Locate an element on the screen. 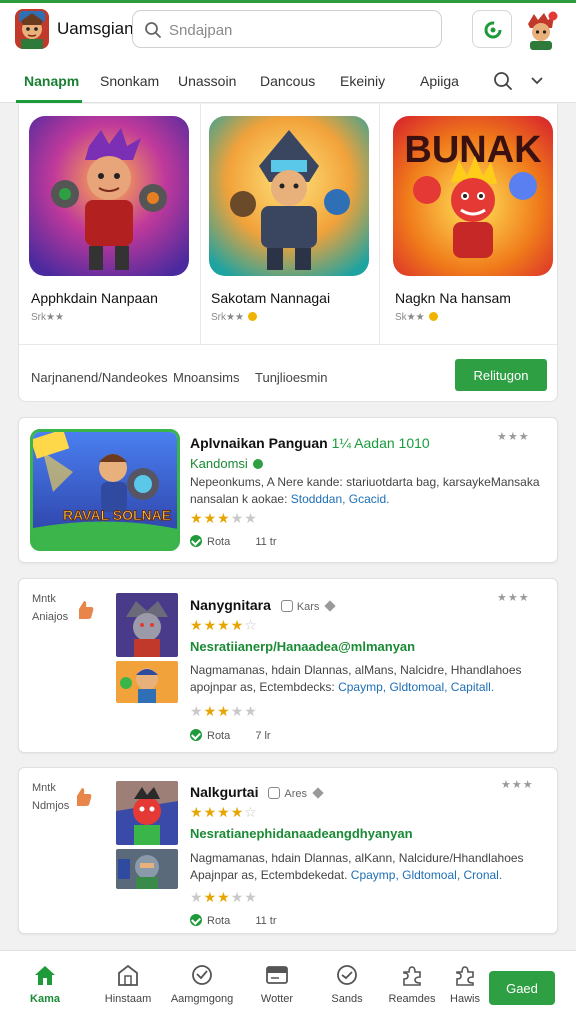  nav-item-home: Kama is located at coordinates (45, 984).